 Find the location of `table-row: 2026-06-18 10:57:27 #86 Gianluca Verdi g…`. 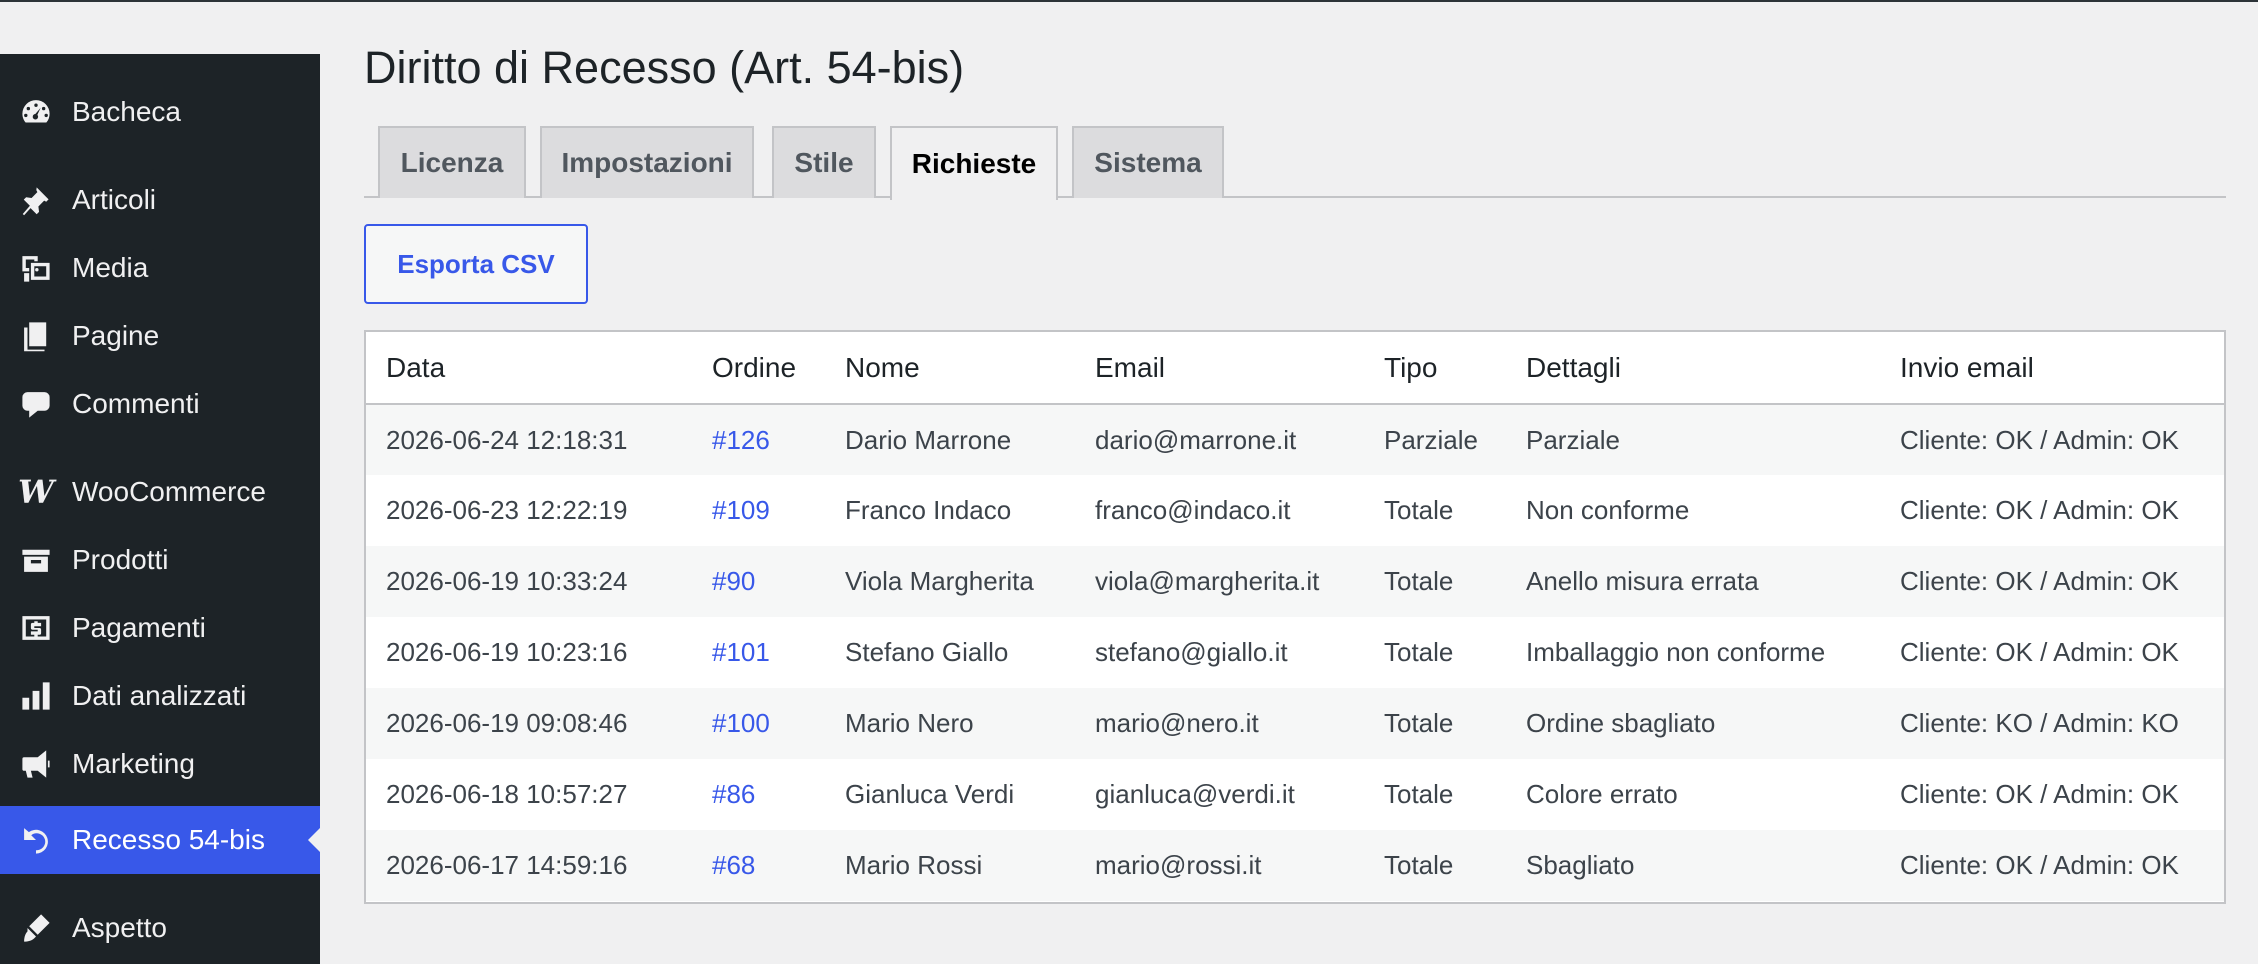

table-row: 2026-06-18 10:57:27 #86 Gianluca Verdi g… is located at coordinates (1295, 794).